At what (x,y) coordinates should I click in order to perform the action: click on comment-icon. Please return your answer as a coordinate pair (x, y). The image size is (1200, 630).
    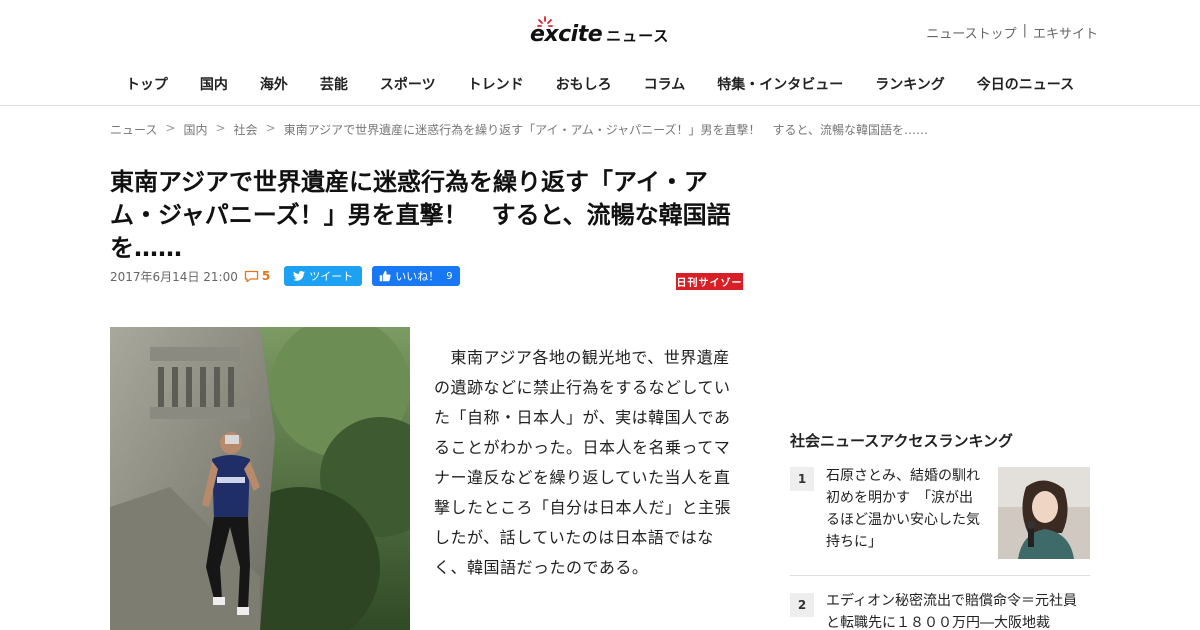
    Looking at the image, I should click on (251, 276).